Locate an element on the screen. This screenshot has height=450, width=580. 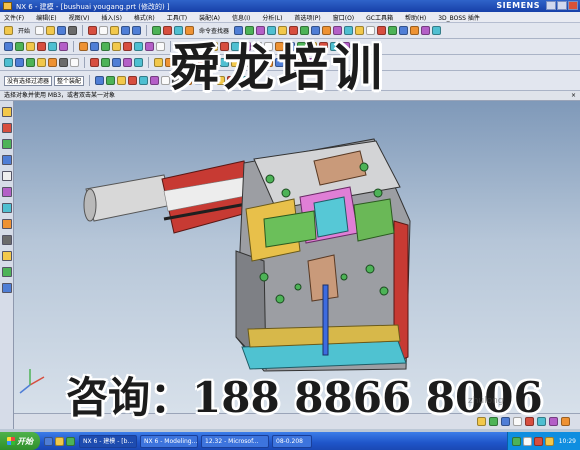
cone-icon is located at coordinates (105, 46).